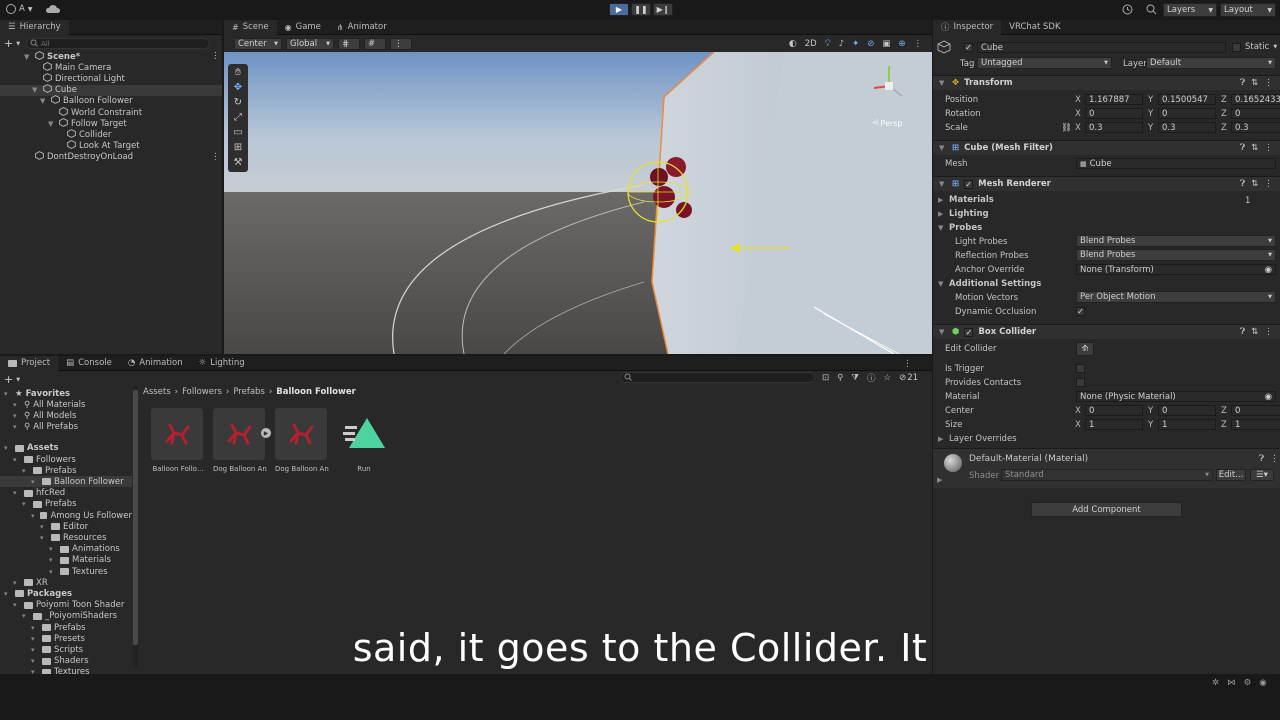 The image size is (1280, 720). Describe the element at coordinates (66, 393) in the screenshot. I see `project-section-header: ▾ ★ Favorites` at that location.